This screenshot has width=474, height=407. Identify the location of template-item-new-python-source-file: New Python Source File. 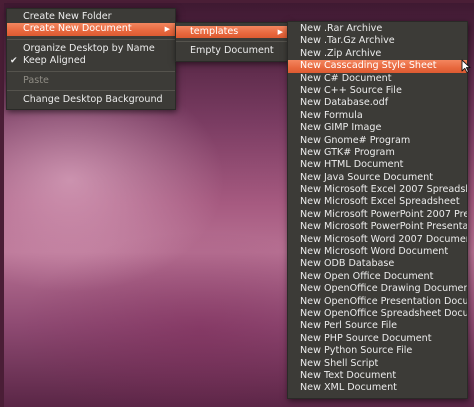
(377, 351).